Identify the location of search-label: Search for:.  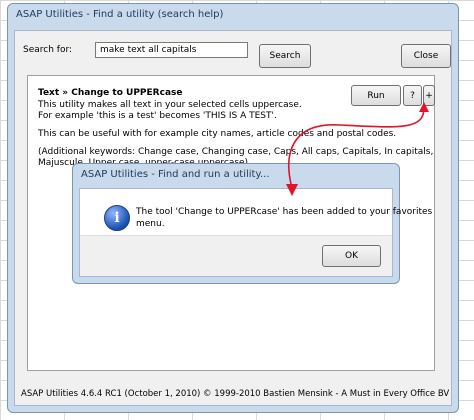
(48, 50).